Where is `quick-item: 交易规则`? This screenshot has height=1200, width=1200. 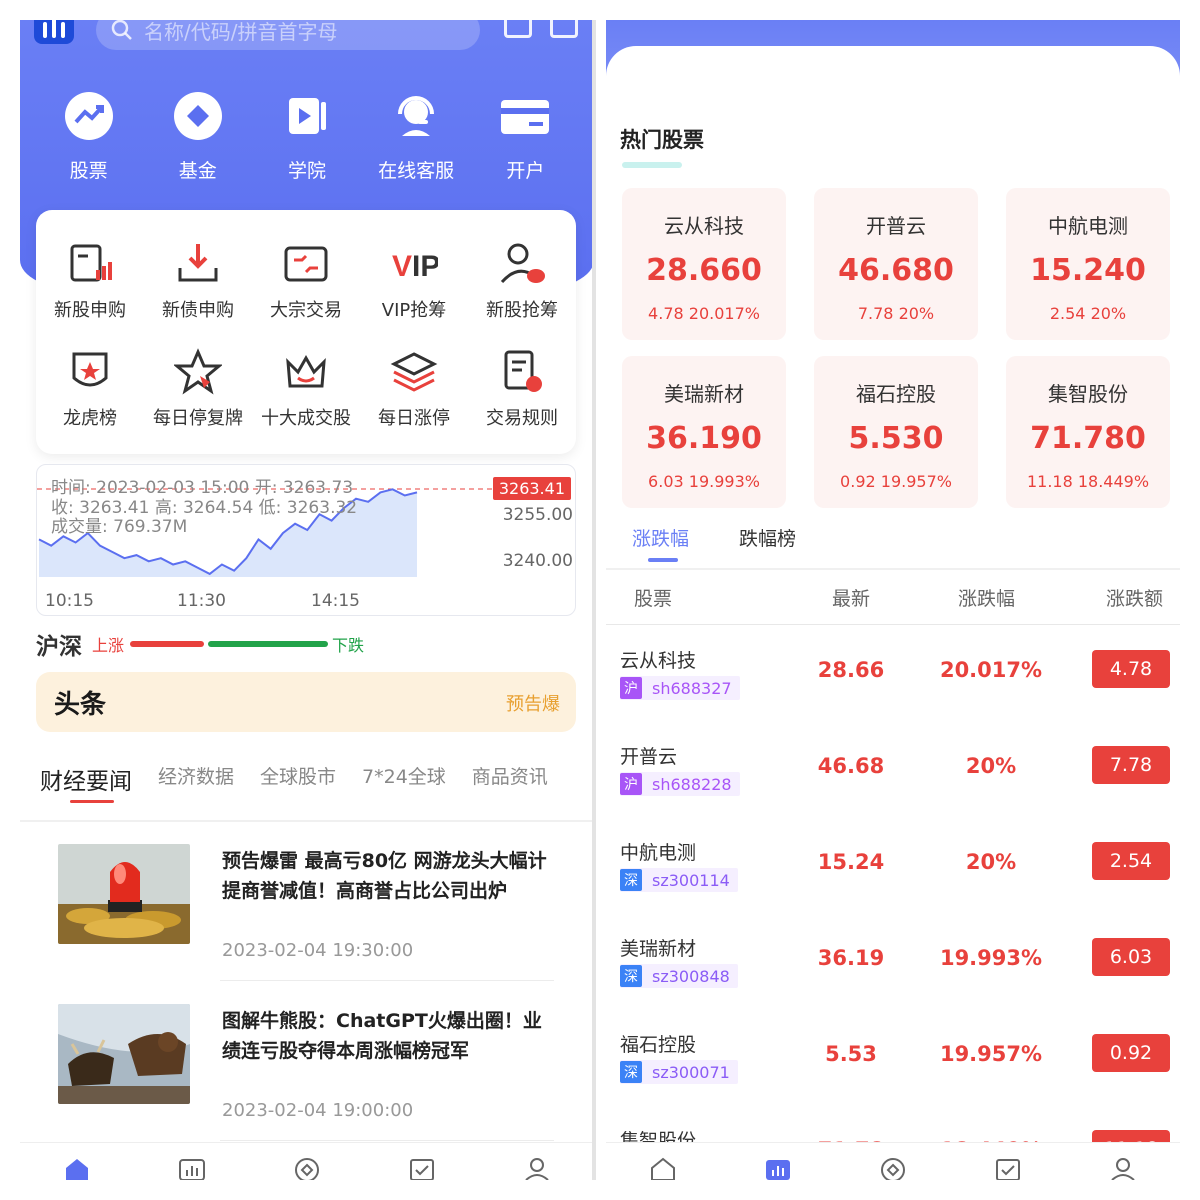
quick-item: 交易规则 is located at coordinates (522, 394).